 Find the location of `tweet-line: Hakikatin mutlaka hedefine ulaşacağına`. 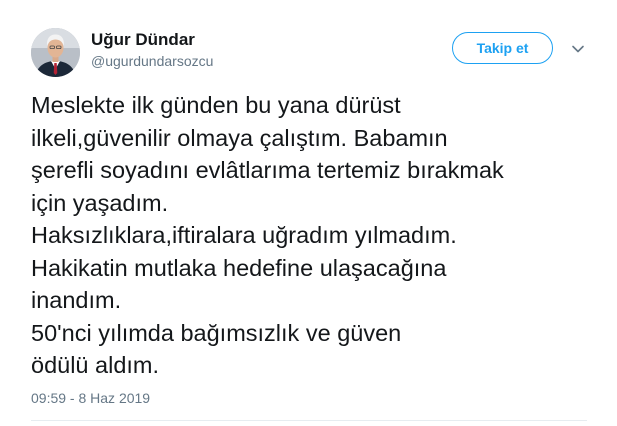

tweet-line: Hakikatin mutlaka hedefine ulaşacağına is located at coordinates (239, 267).